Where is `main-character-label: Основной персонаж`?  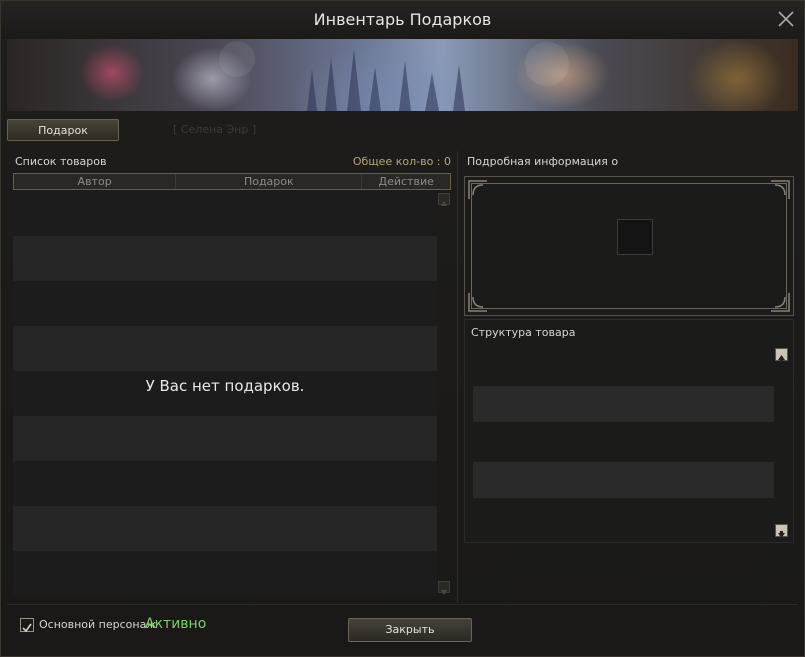 main-character-label: Основной персонаж is located at coordinates (98, 624).